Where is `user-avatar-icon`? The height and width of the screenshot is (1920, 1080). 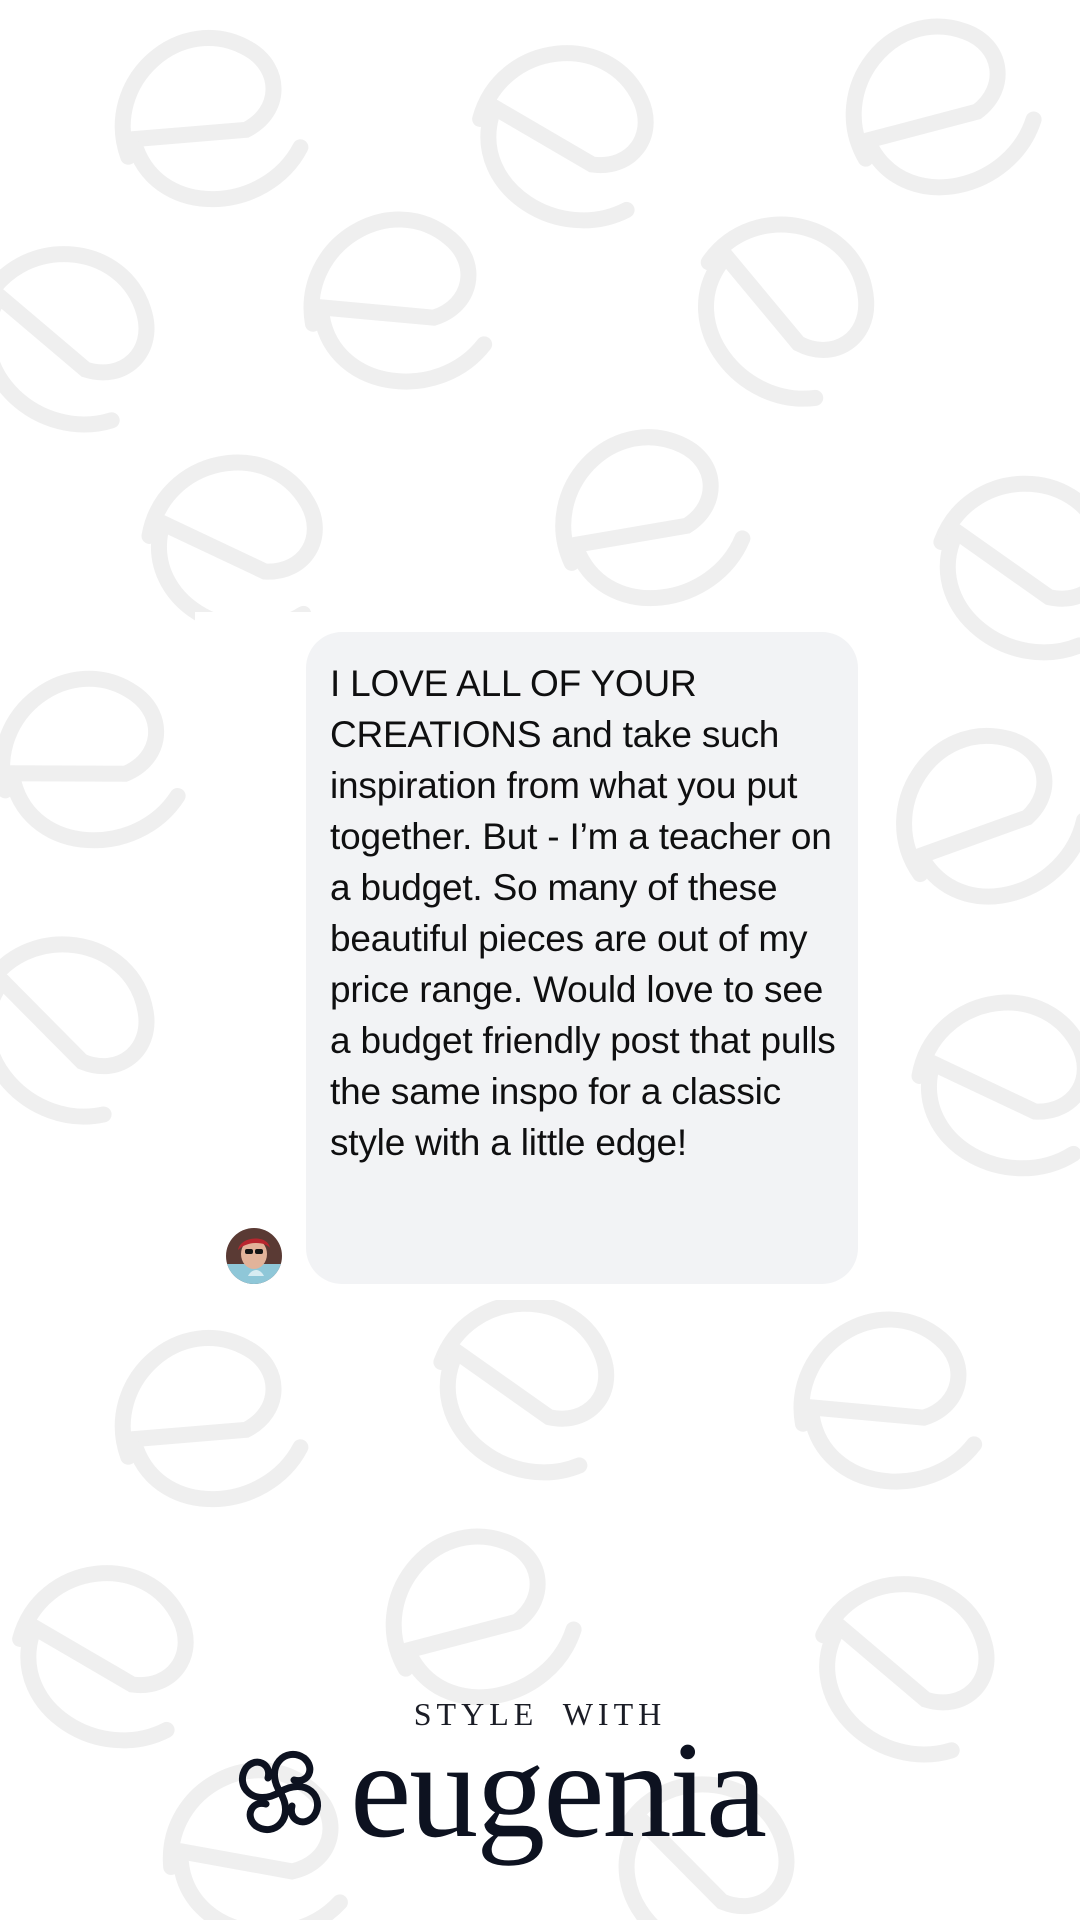
user-avatar-icon is located at coordinates (254, 1256).